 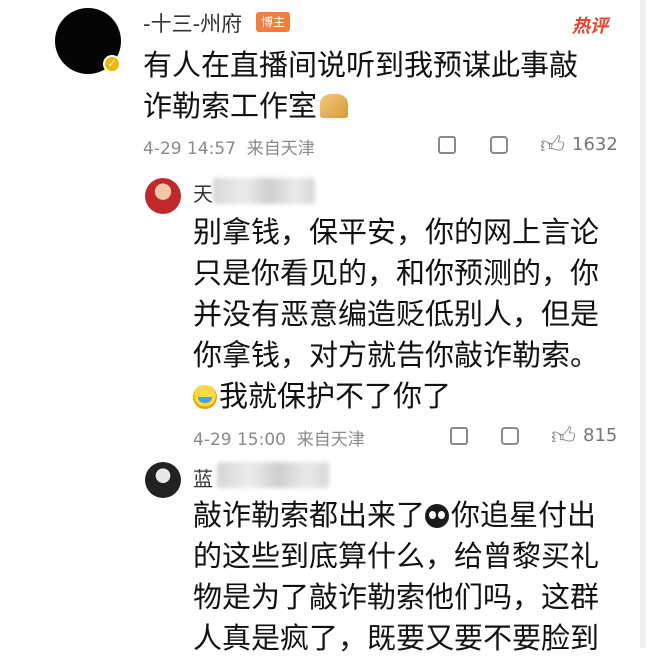 What do you see at coordinates (203, 477) in the screenshot?
I see `reply-username: 蓝` at bounding box center [203, 477].